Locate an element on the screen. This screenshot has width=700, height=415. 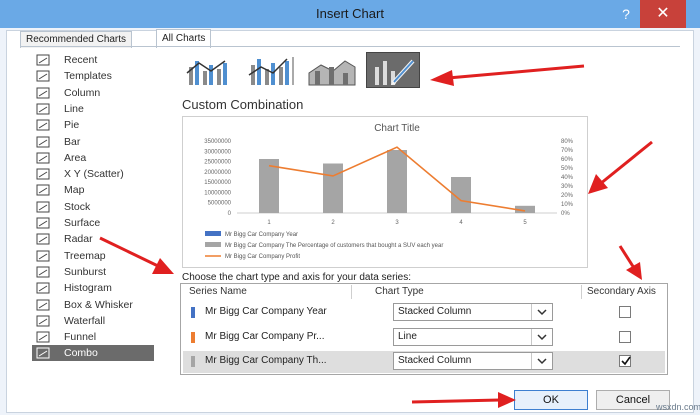
treemap-icon is located at coordinates (43, 256).